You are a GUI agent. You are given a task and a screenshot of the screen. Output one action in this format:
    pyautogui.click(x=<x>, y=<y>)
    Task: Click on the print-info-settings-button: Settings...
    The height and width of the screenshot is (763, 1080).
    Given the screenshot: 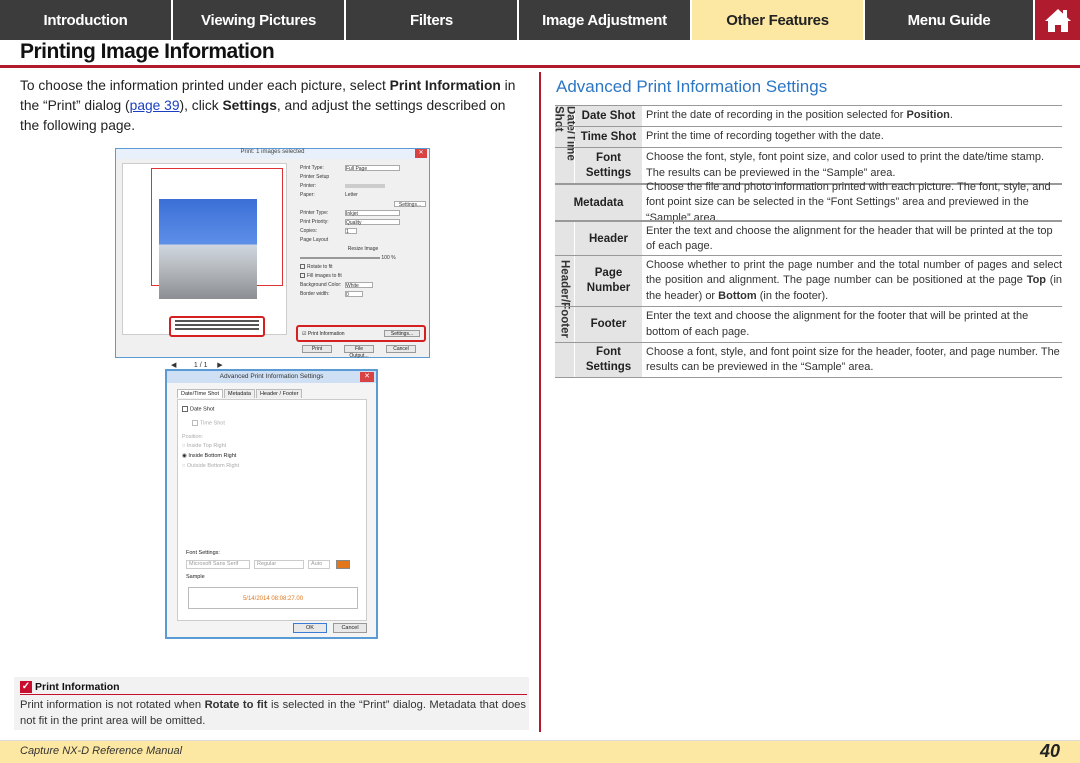 What is the action you would take?
    pyautogui.click(x=402, y=333)
    